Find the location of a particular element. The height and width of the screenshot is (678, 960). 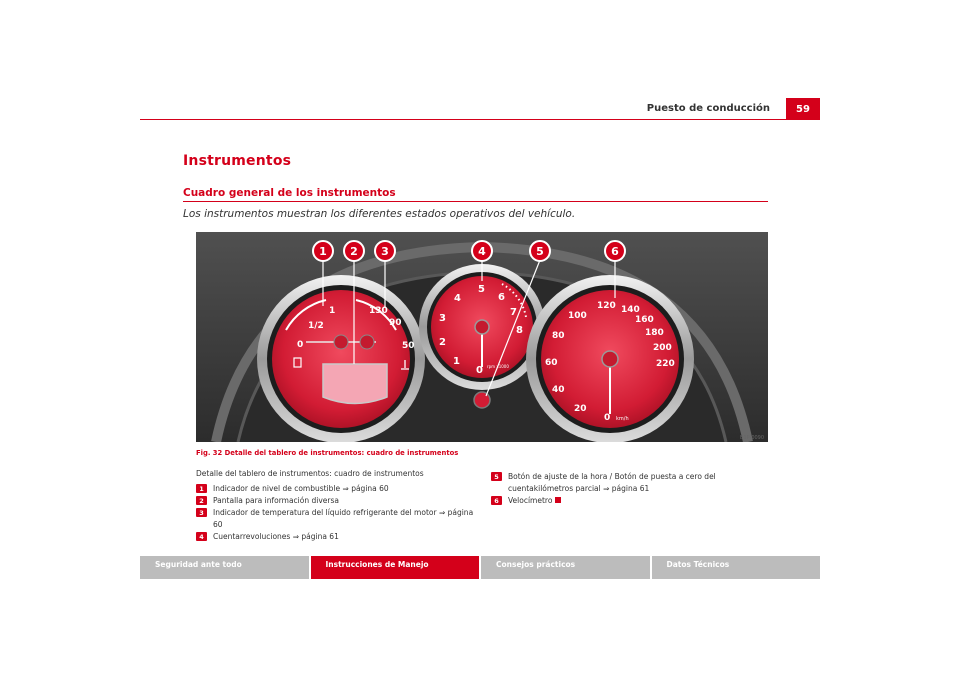

subsection-title: Cuadro general de los instrumentos is located at coordinates (289, 193).